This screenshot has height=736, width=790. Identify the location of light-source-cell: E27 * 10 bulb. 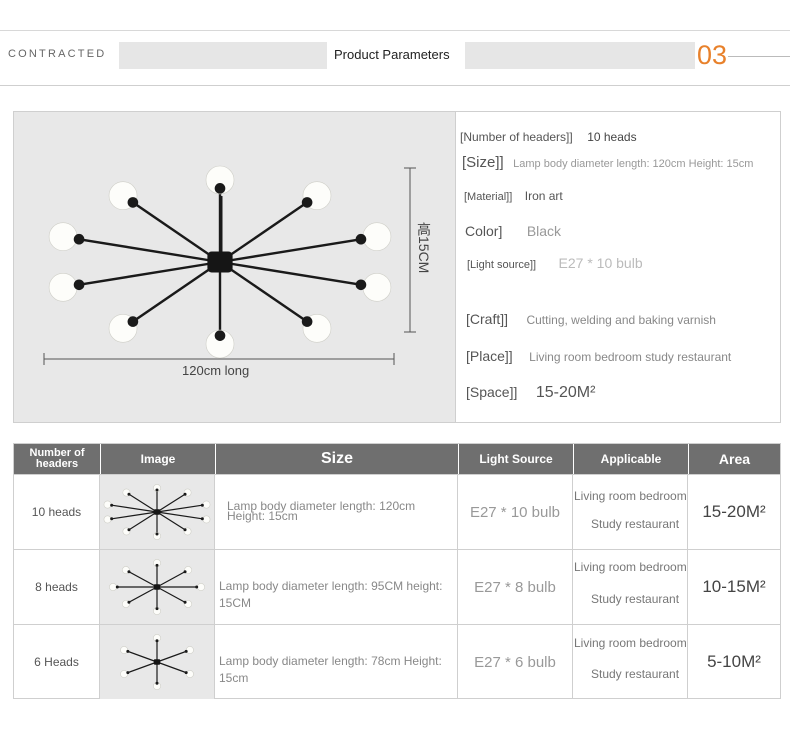
(515, 512).